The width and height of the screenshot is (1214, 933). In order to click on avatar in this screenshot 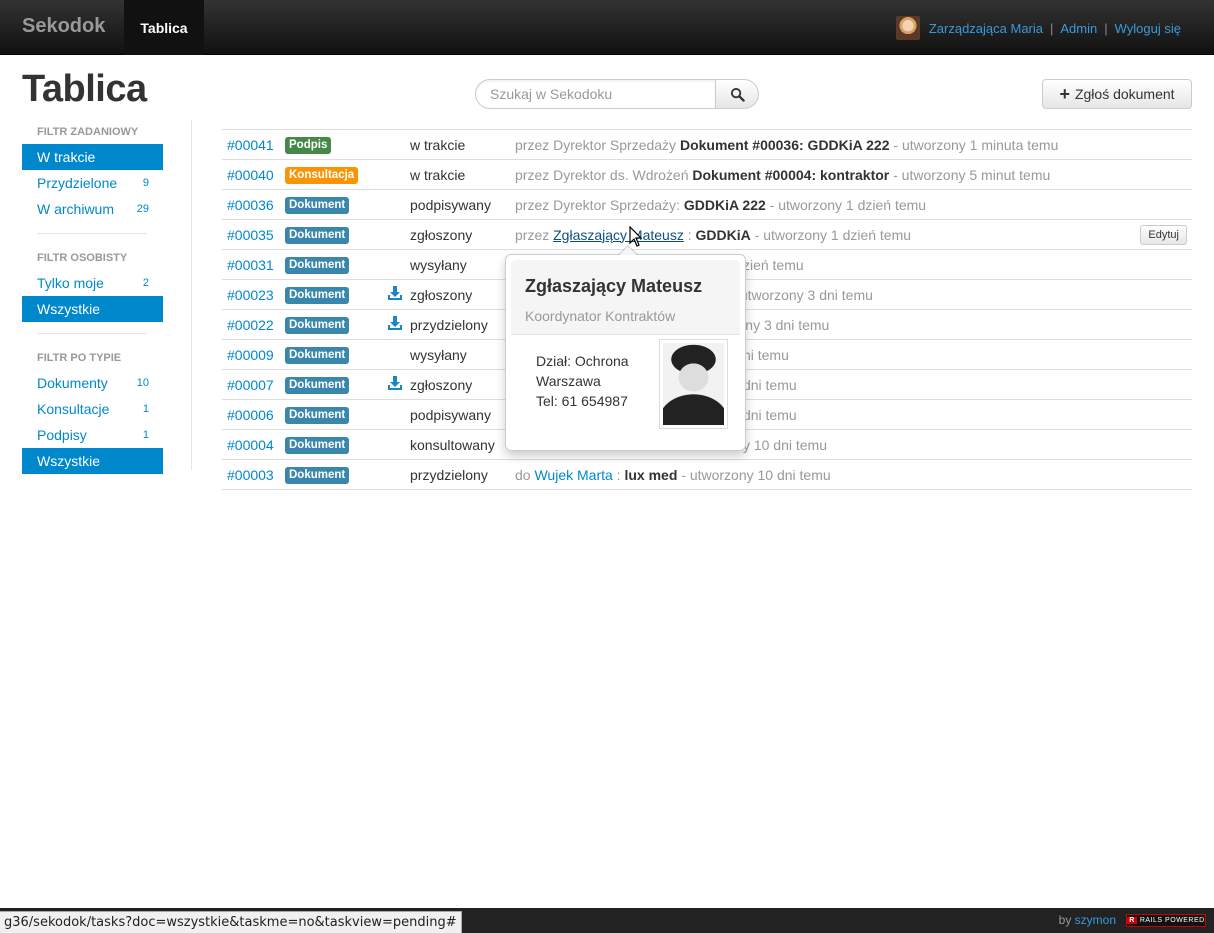, I will do `click(907, 28)`.